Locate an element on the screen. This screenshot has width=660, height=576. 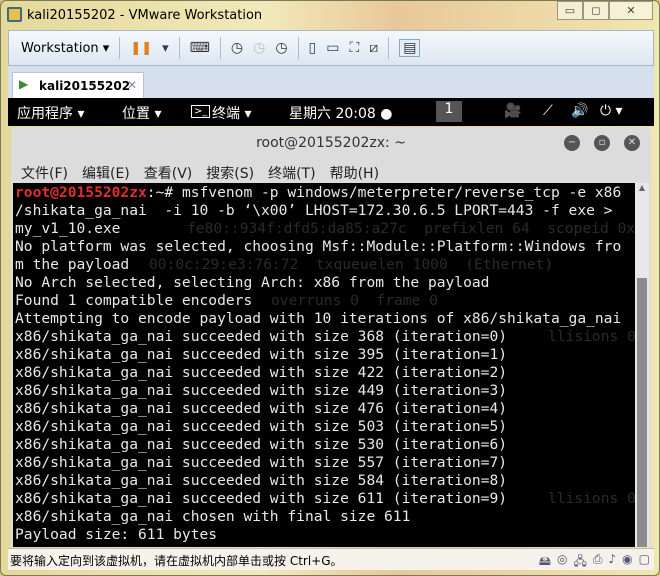
terminal-menubar: 文件(F) 编辑(E) 查看(V) 搜索(S) 终端(T) 帮助(H) is located at coordinates (200, 173).